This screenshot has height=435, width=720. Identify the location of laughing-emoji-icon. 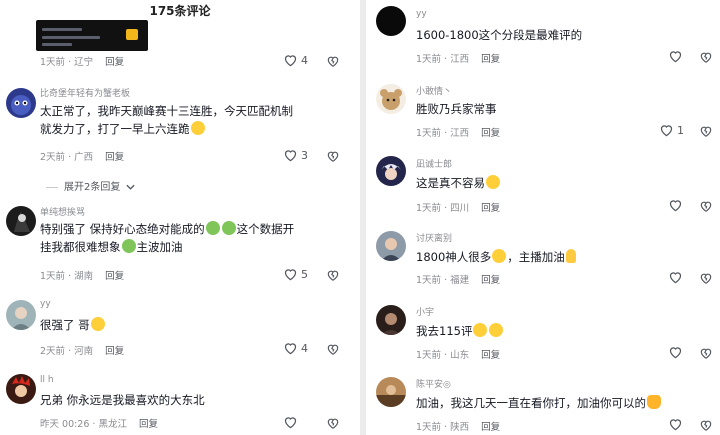
(499, 256).